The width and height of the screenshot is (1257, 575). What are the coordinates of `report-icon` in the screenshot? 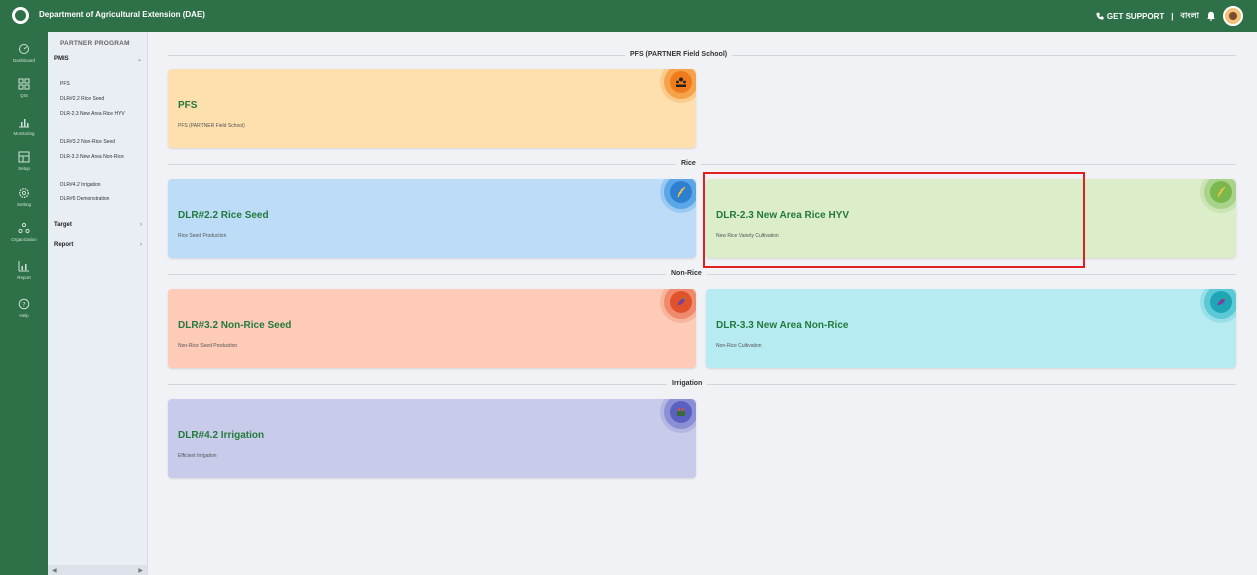 It's located at (23, 266).